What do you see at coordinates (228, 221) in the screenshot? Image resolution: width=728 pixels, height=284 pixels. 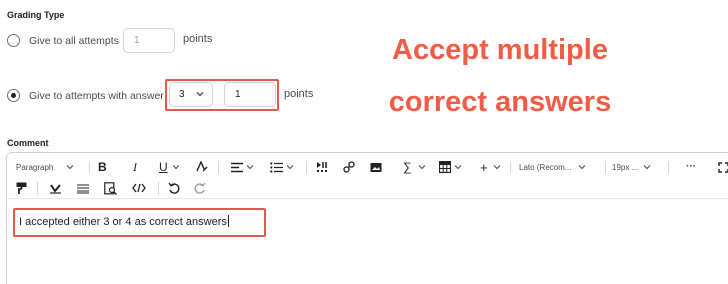 I see `text-caret` at bounding box center [228, 221].